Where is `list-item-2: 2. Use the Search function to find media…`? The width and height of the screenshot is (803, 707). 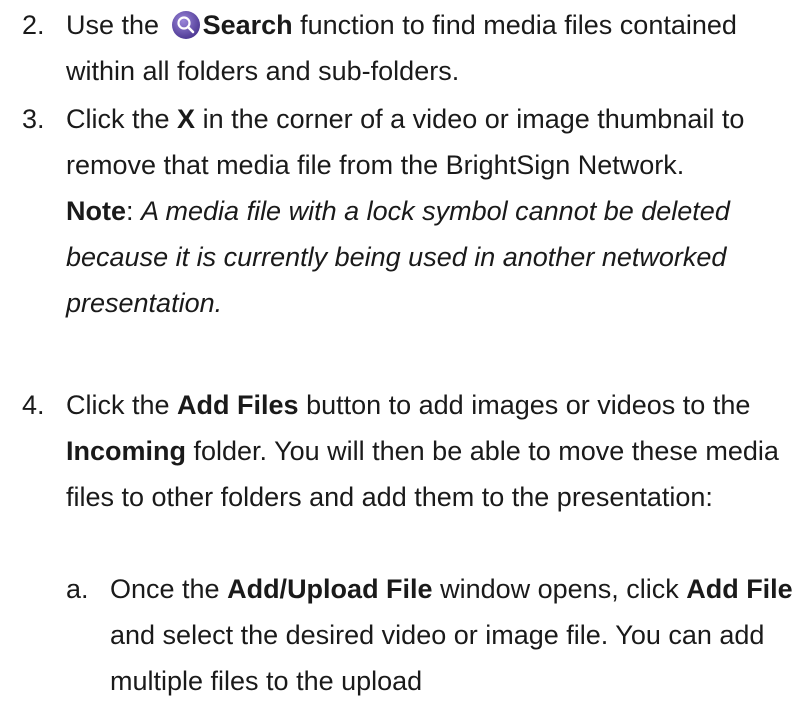
list-item-2: 2. Use the Search function to find media… is located at coordinates (412, 48).